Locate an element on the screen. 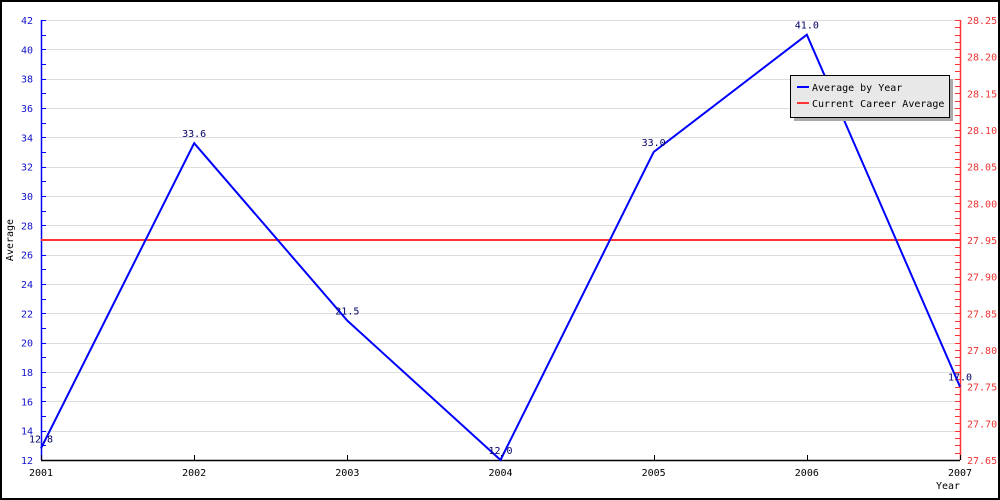 The image size is (1000, 500). data-label: 41.0 is located at coordinates (807, 26).